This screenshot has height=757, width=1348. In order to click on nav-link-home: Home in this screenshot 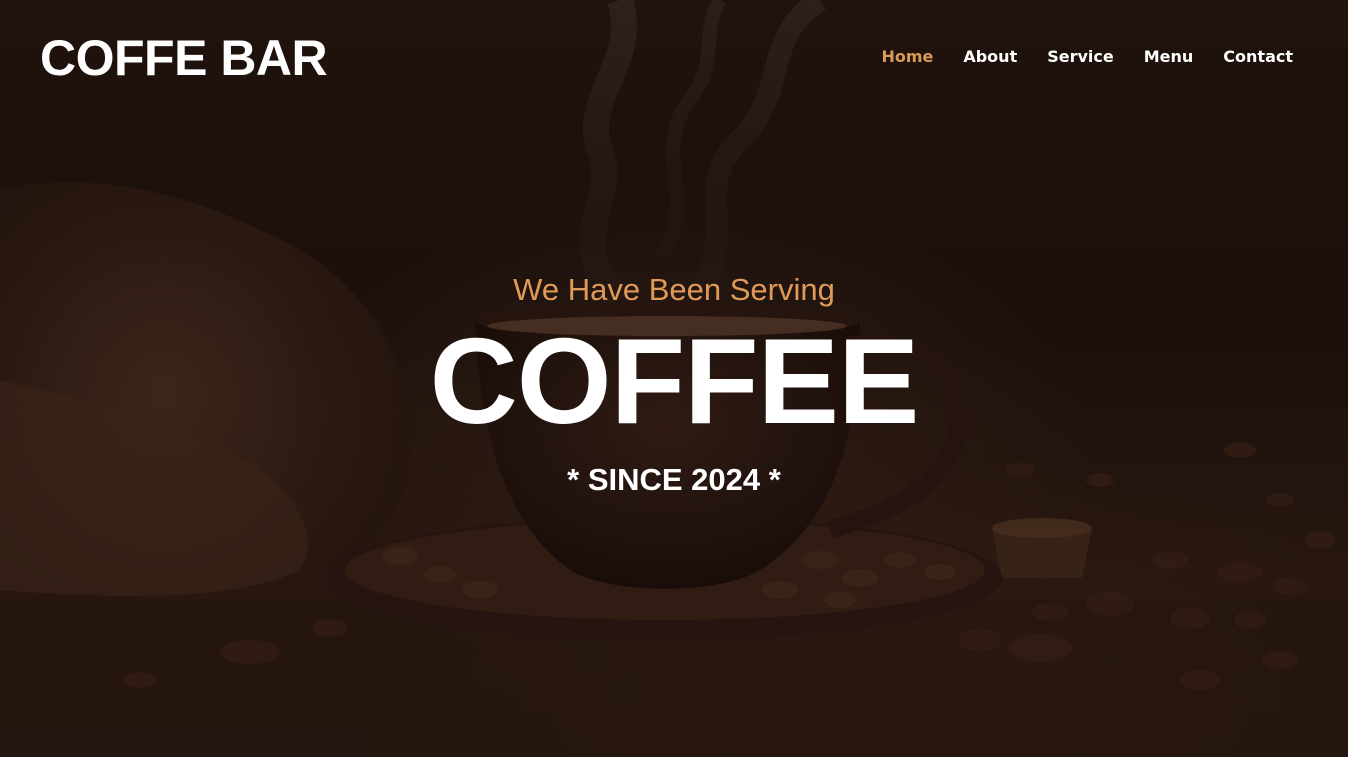, I will do `click(907, 57)`.